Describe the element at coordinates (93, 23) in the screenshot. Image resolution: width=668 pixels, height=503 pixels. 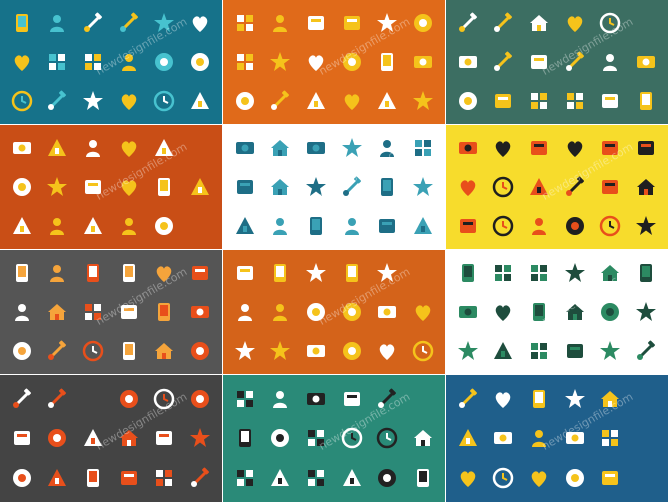
I see `home-icon` at that location.